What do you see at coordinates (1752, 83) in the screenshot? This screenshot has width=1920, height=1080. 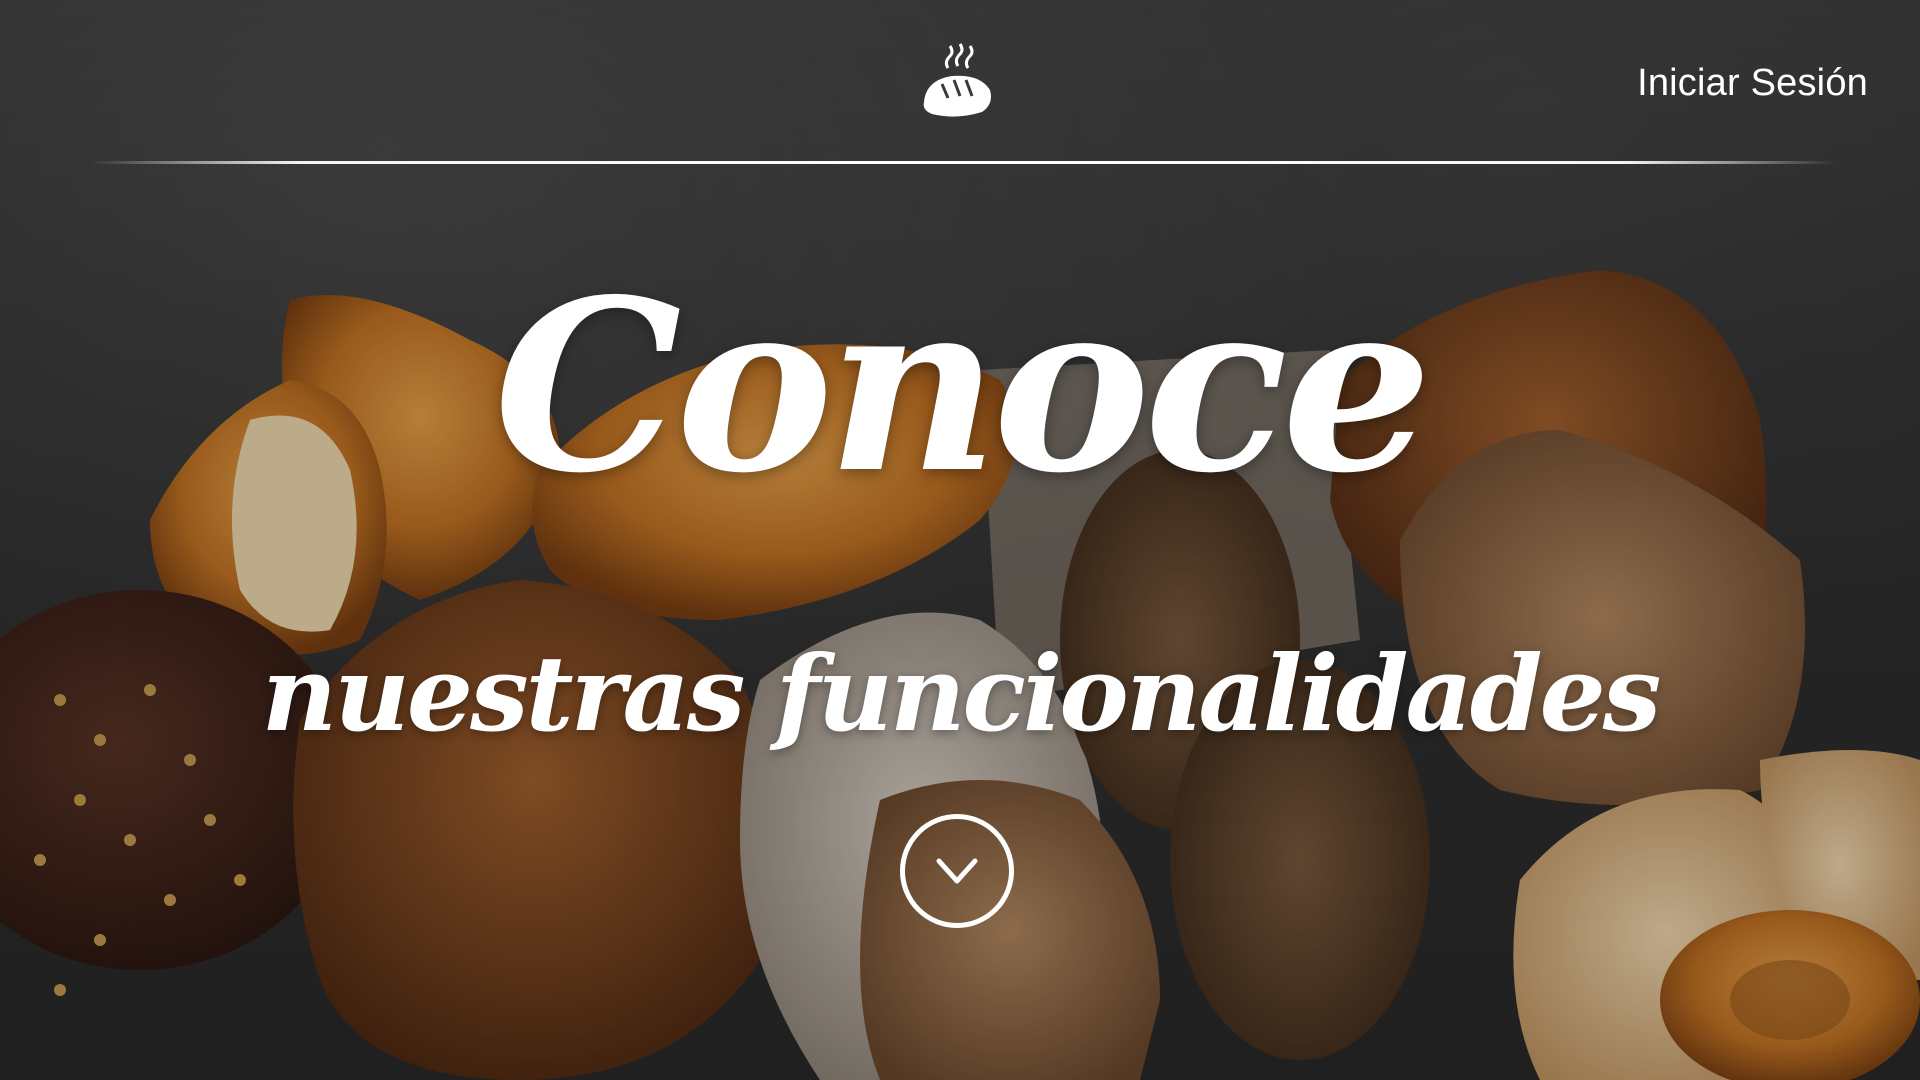 I see `login-link: Iniciar Sesión` at bounding box center [1752, 83].